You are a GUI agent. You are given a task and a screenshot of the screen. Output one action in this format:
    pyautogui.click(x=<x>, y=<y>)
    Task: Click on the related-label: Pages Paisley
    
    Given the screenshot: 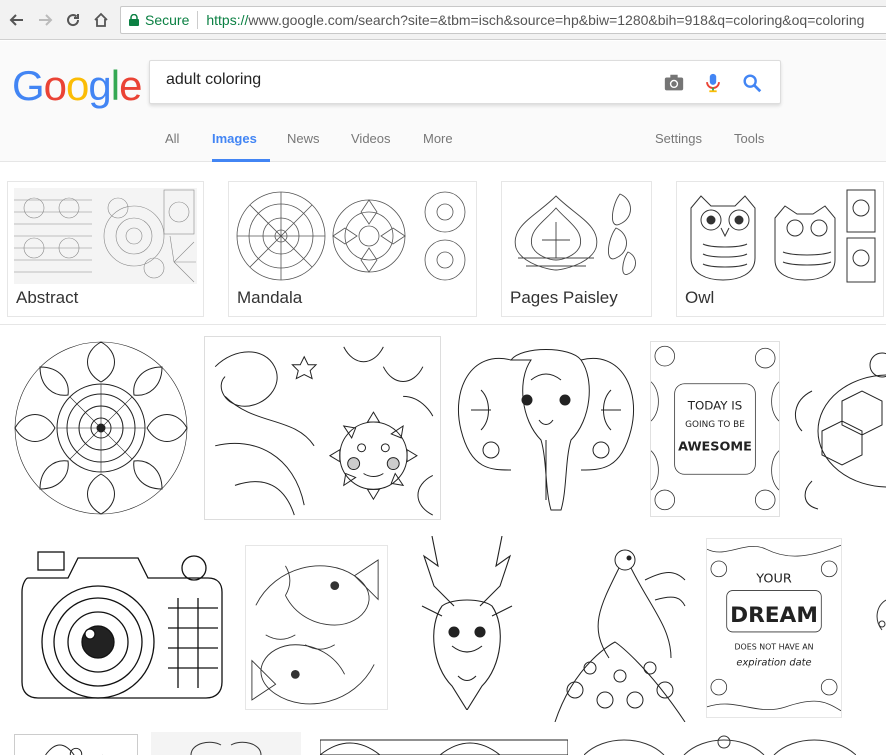 What is the action you would take?
    pyautogui.click(x=564, y=297)
    